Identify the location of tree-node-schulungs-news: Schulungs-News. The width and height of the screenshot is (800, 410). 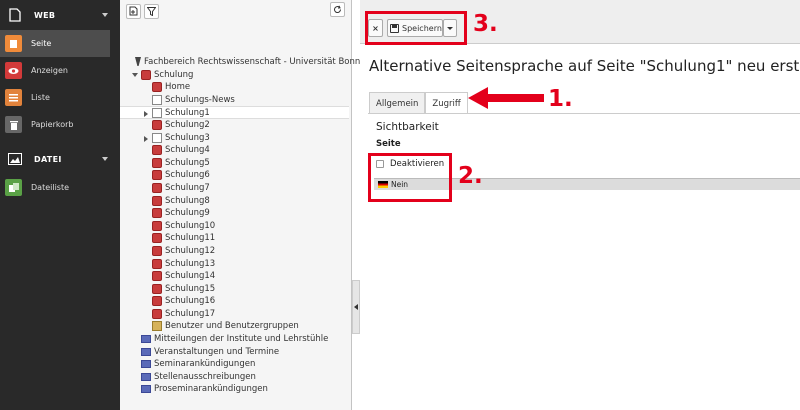
(235, 100).